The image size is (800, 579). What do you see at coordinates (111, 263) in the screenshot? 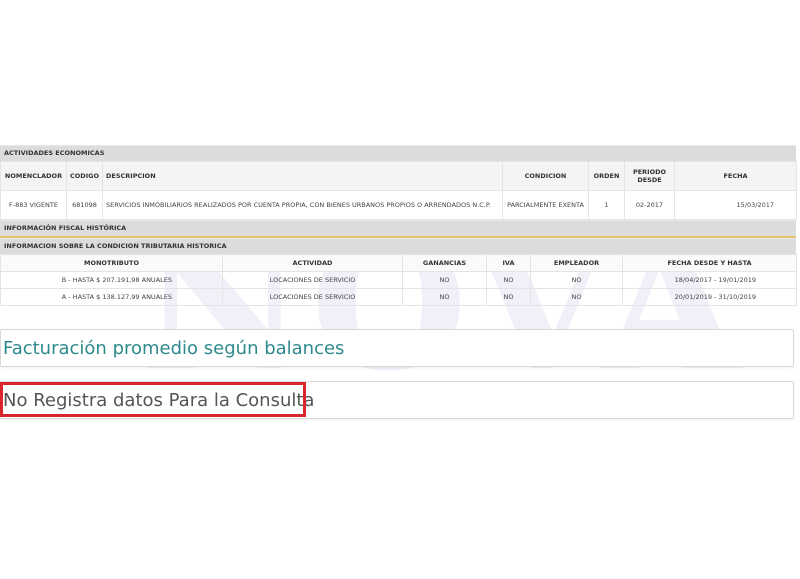
I see `col-monotributo: MONOTRIBUTO` at bounding box center [111, 263].